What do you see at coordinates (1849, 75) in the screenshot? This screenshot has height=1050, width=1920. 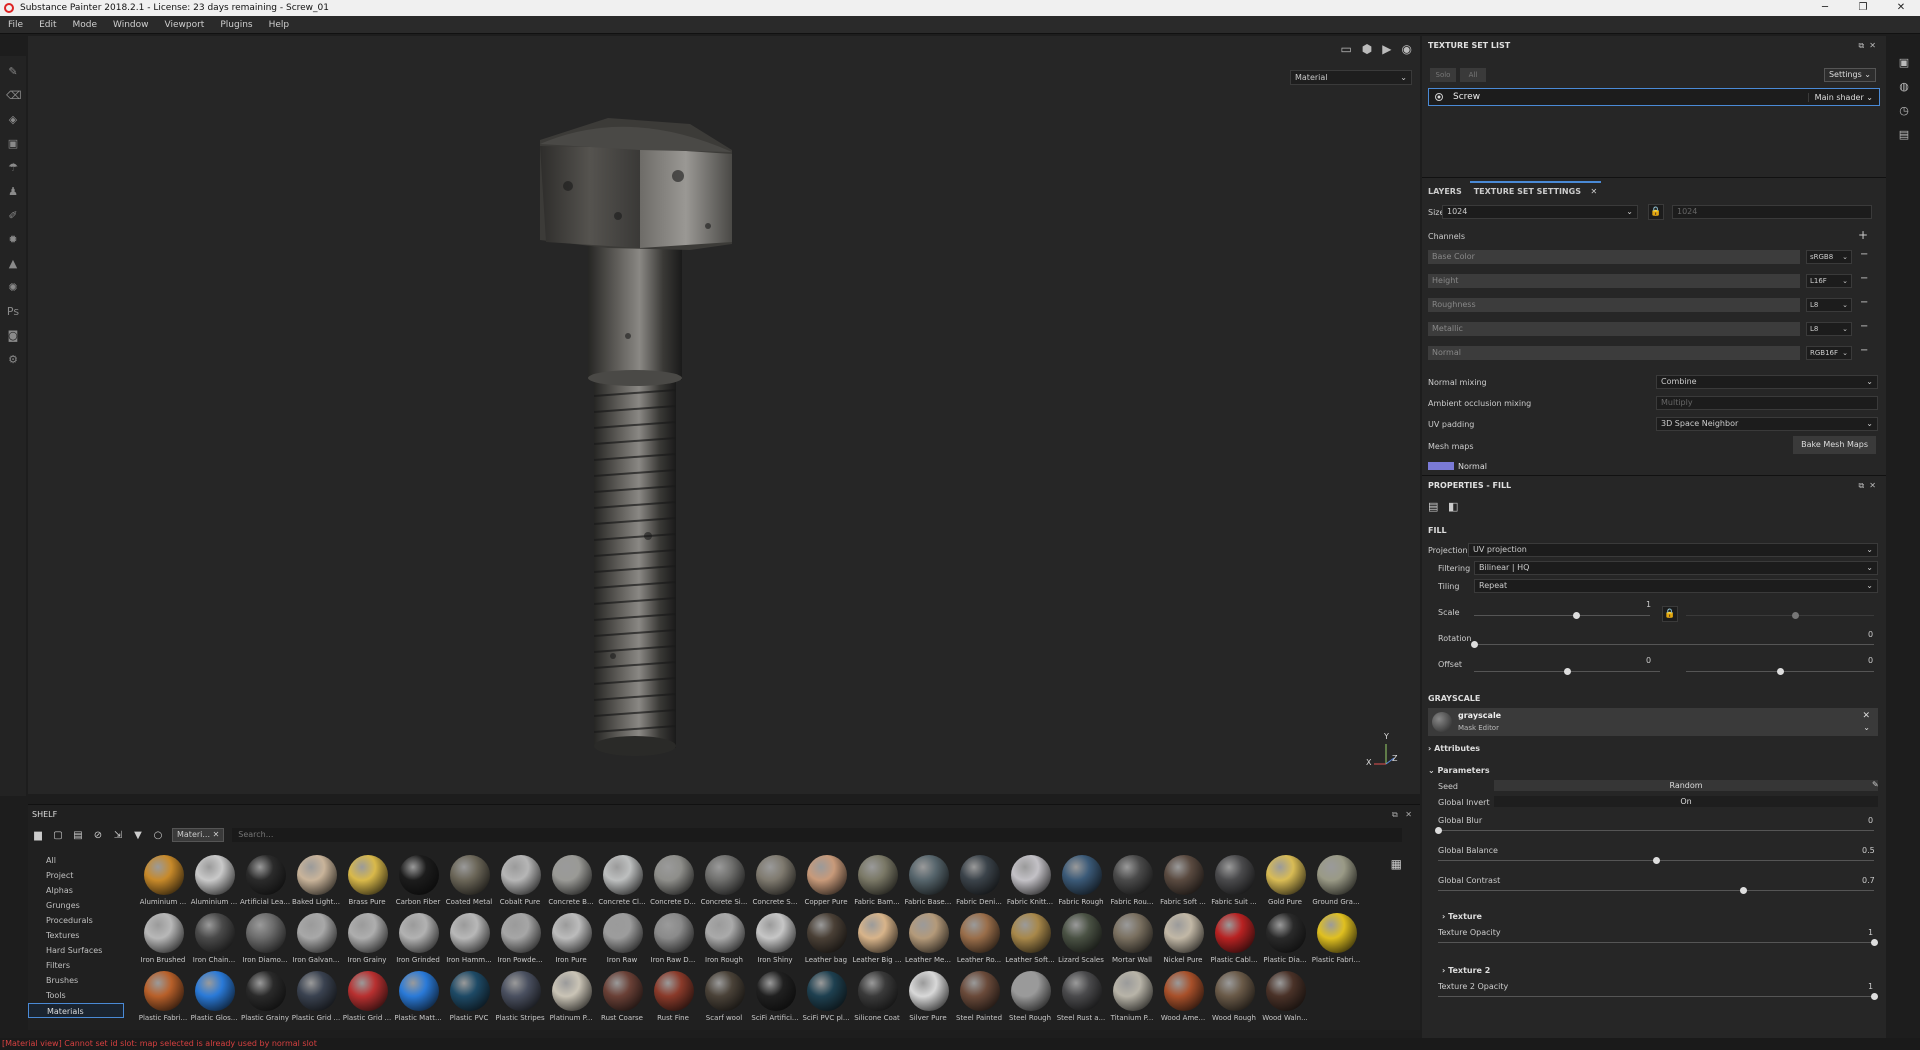 I see `settings-dropdown: Settings ⌄` at bounding box center [1849, 75].